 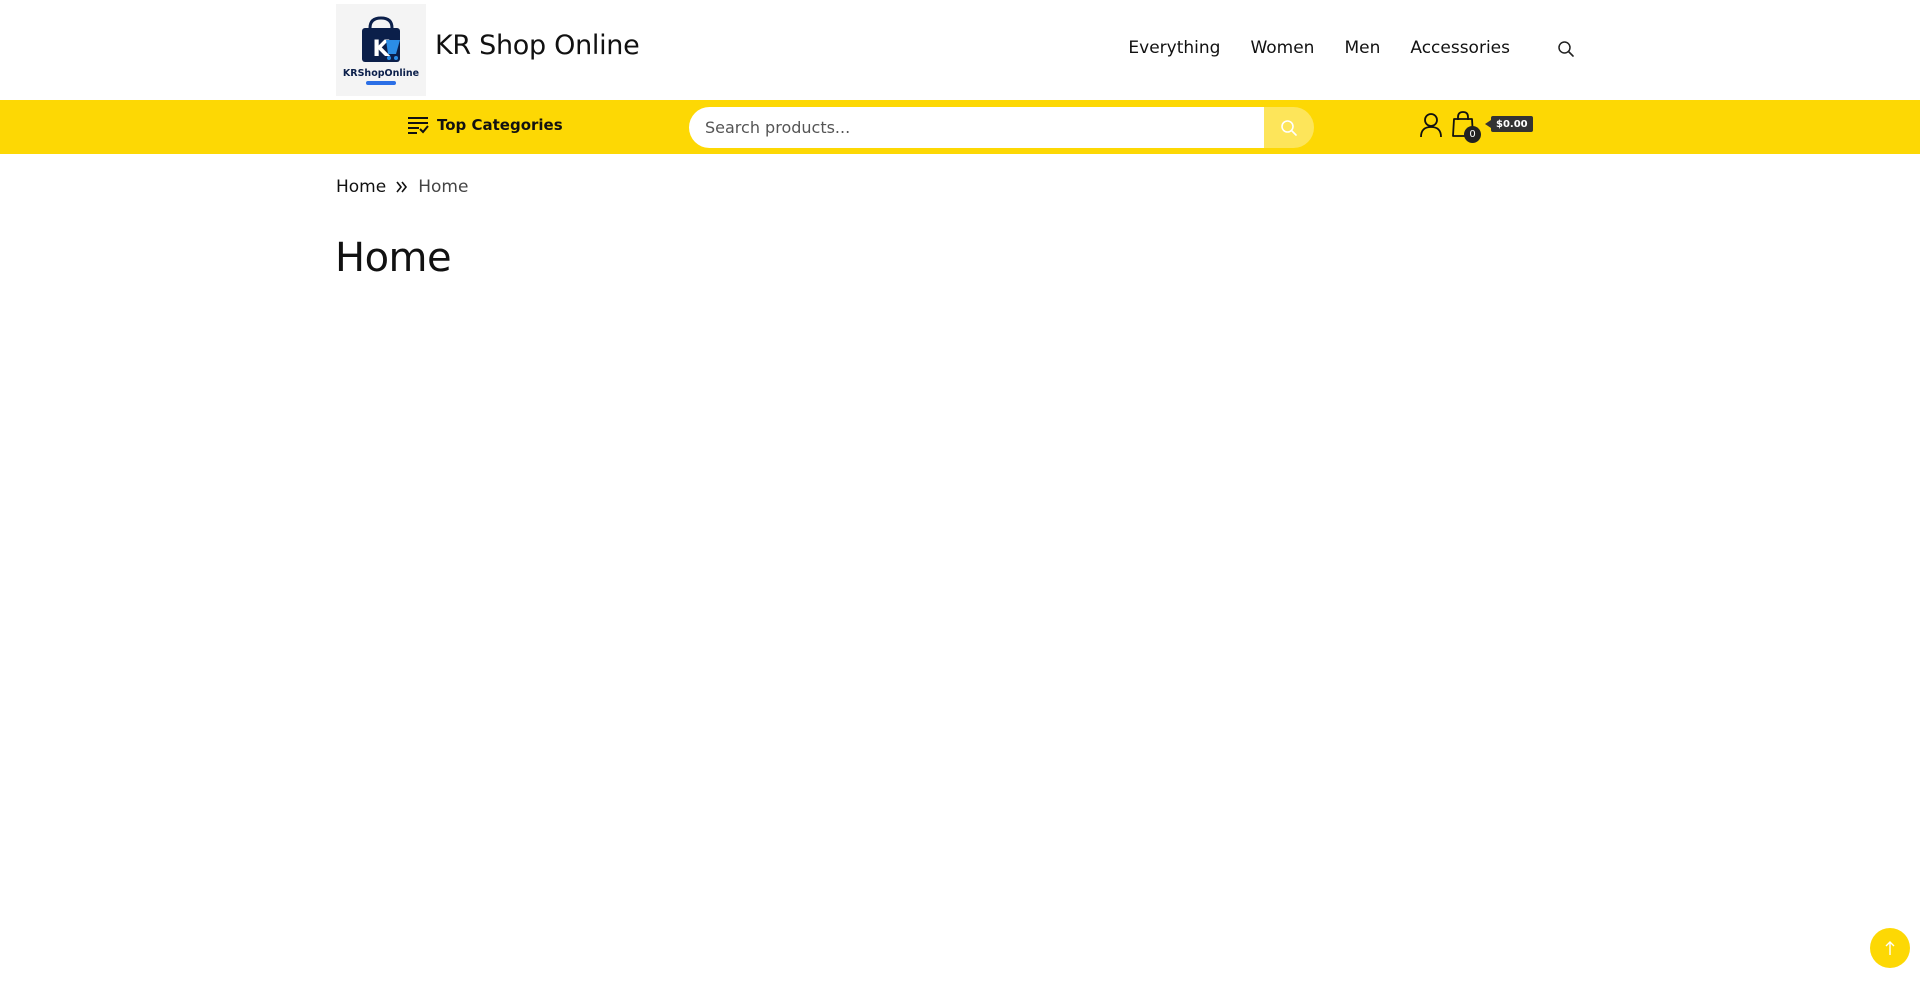 What do you see at coordinates (537, 45) in the screenshot?
I see `site-title: KR Shop Online` at bounding box center [537, 45].